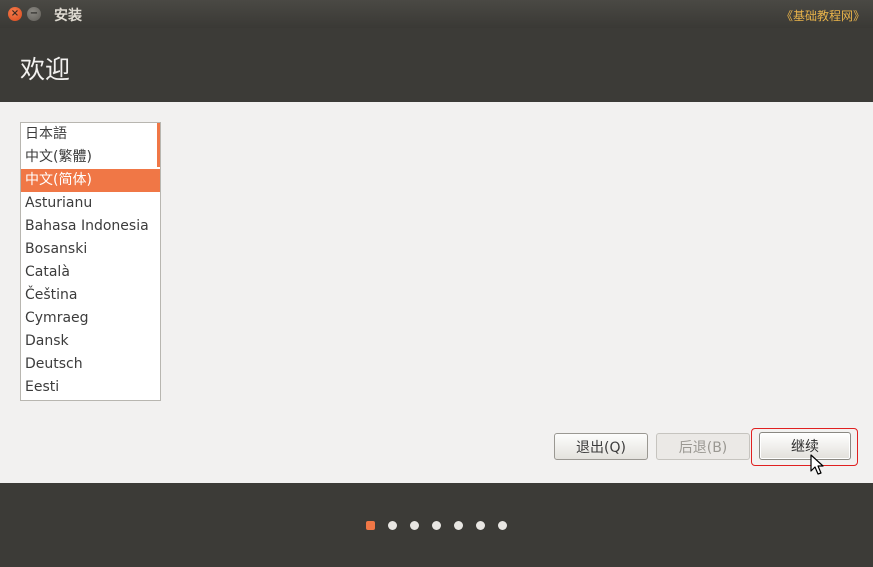 This screenshot has height=567, width=873. I want to click on page-header: 欢迎, so click(436, 65).